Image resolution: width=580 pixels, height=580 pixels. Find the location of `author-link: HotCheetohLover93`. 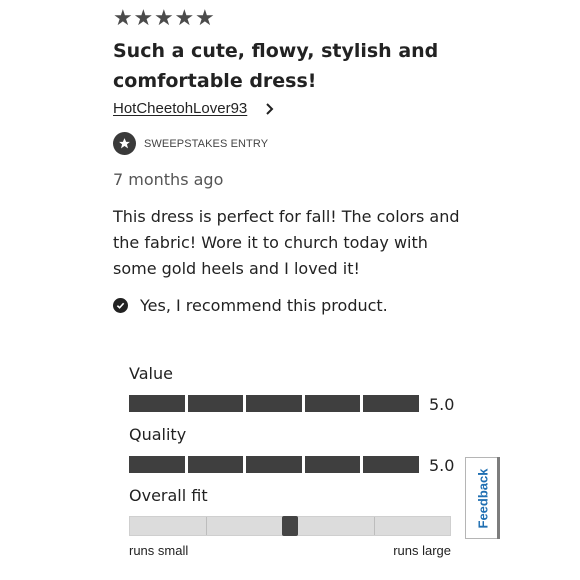

author-link: HotCheetohLover93 is located at coordinates (195, 108).